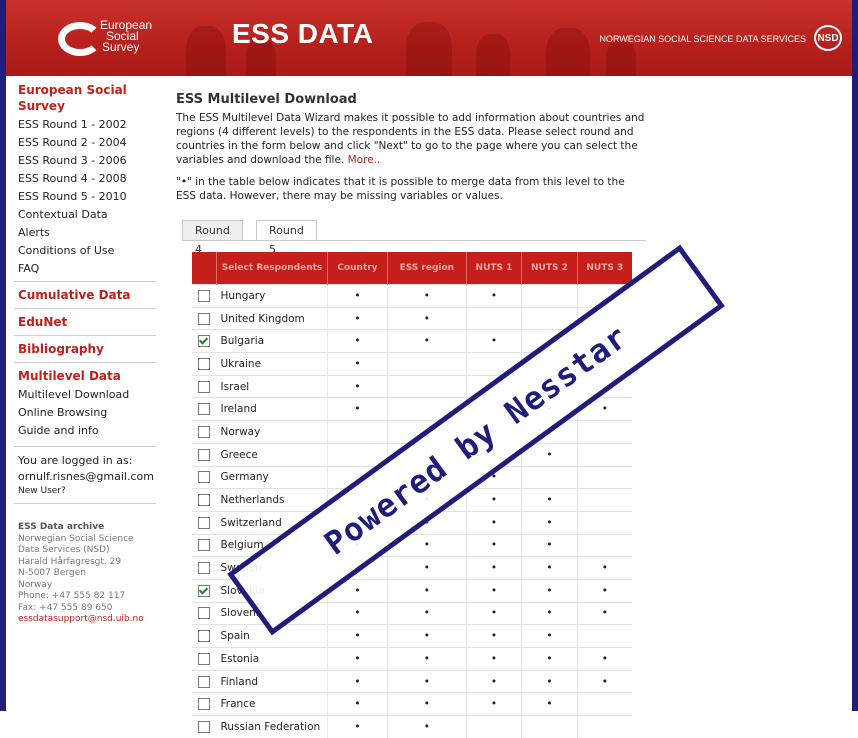 This screenshot has width=858, height=738. What do you see at coordinates (549, 268) in the screenshot?
I see `header-nuts2: NUTS 2` at bounding box center [549, 268].